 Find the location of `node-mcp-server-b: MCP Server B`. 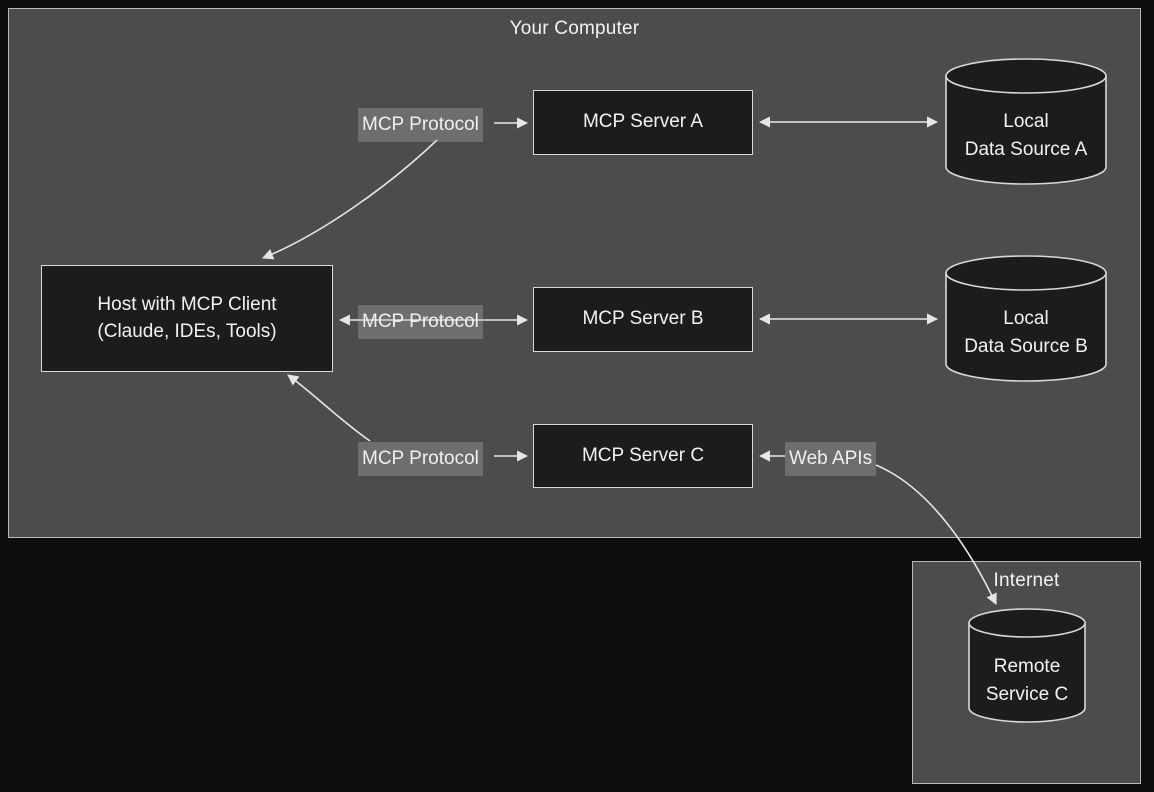

node-mcp-server-b: MCP Server B is located at coordinates (643, 319).